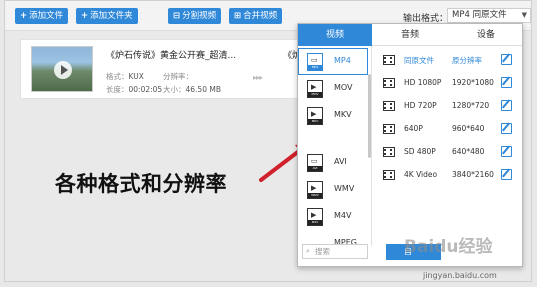 Image resolution: width=537 pixels, height=287 pixels. I want to click on resolution-row: HD 1080P 1920*1080, so click(448, 83).